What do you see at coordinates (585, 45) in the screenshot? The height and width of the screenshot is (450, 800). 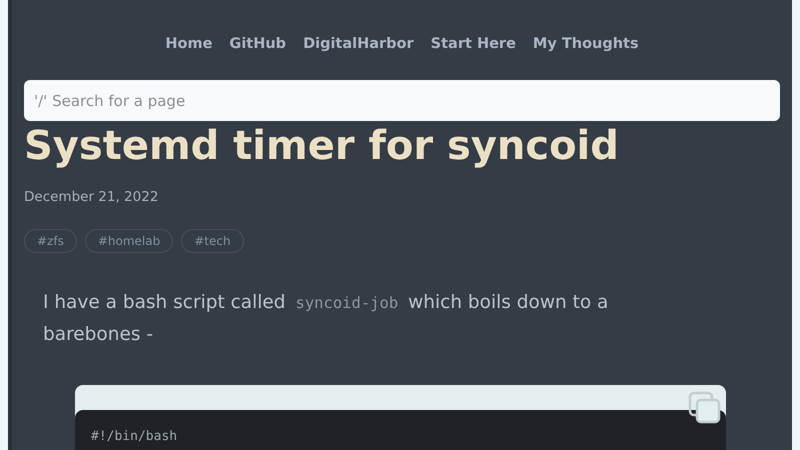 I see `nav-link: My Thoughts` at bounding box center [585, 45].